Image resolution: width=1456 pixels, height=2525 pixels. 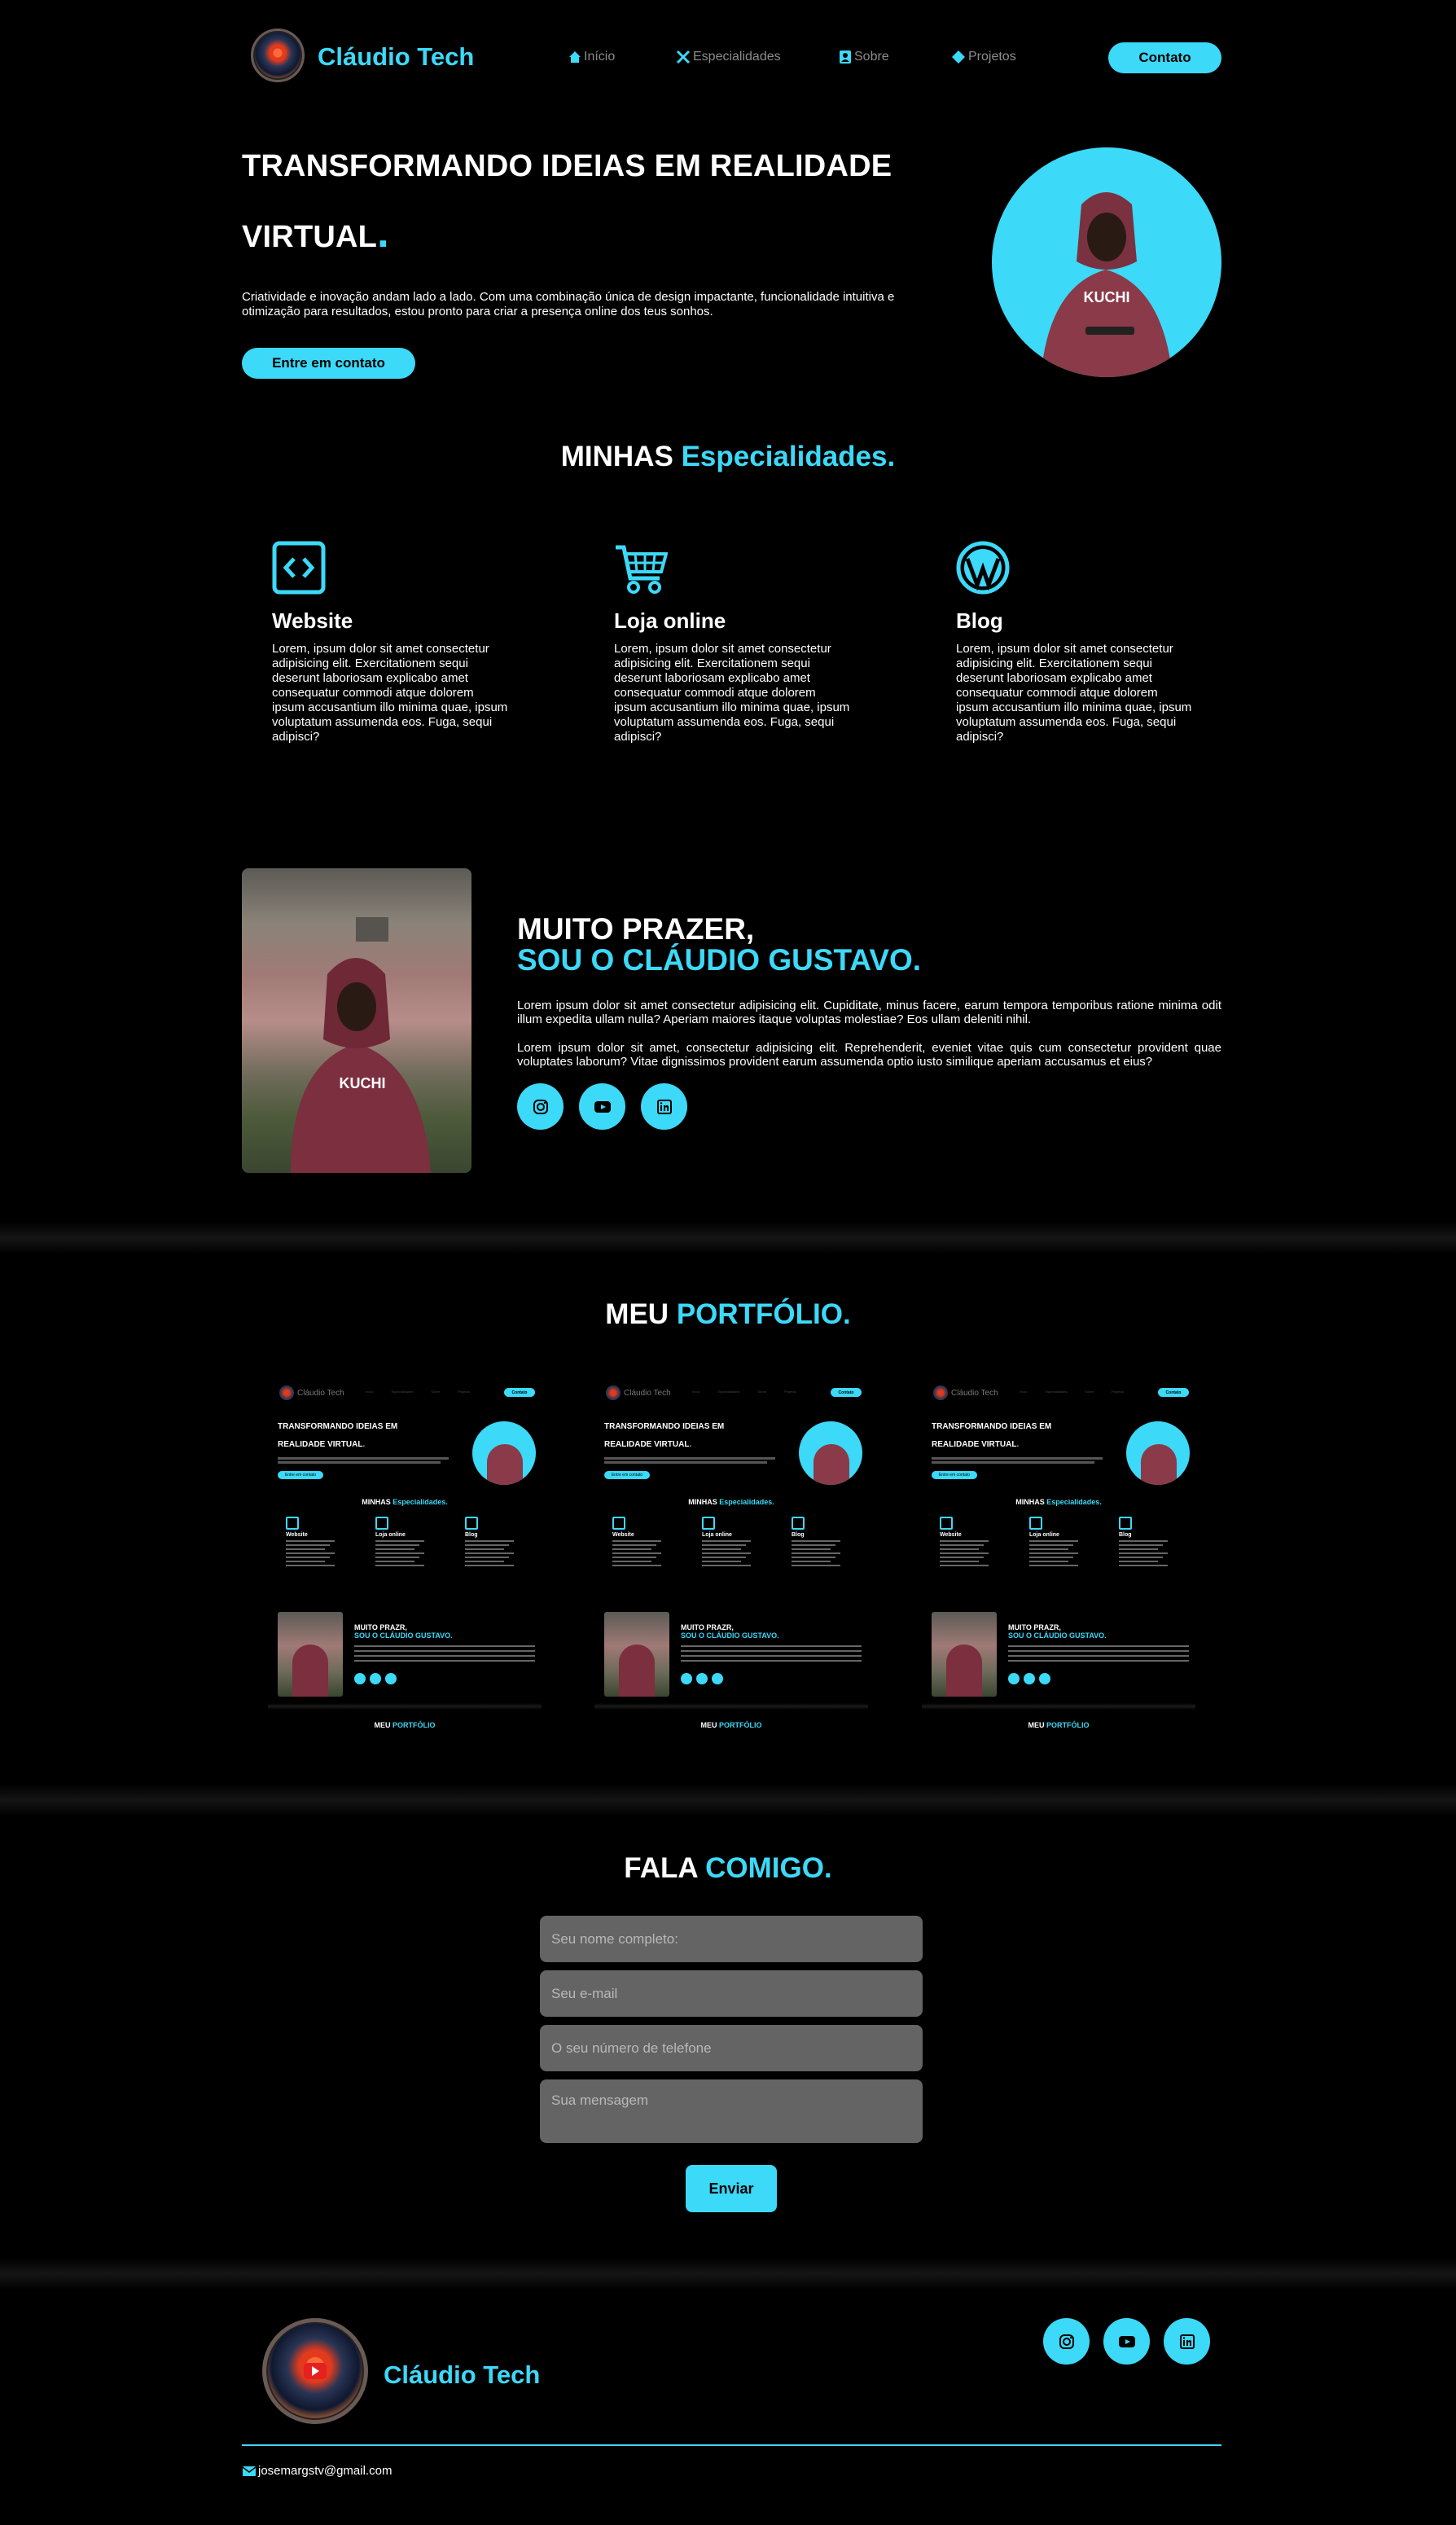 I want to click on thumb-nav-item: Projetos, so click(x=1118, y=1392).